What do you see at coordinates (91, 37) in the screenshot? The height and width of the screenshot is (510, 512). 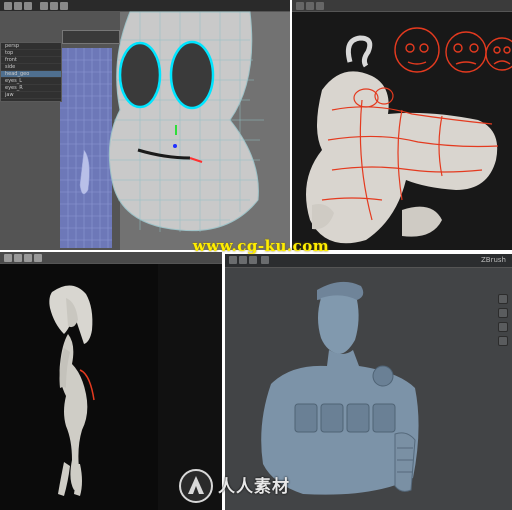 I see `maya-dialog-window` at bounding box center [91, 37].